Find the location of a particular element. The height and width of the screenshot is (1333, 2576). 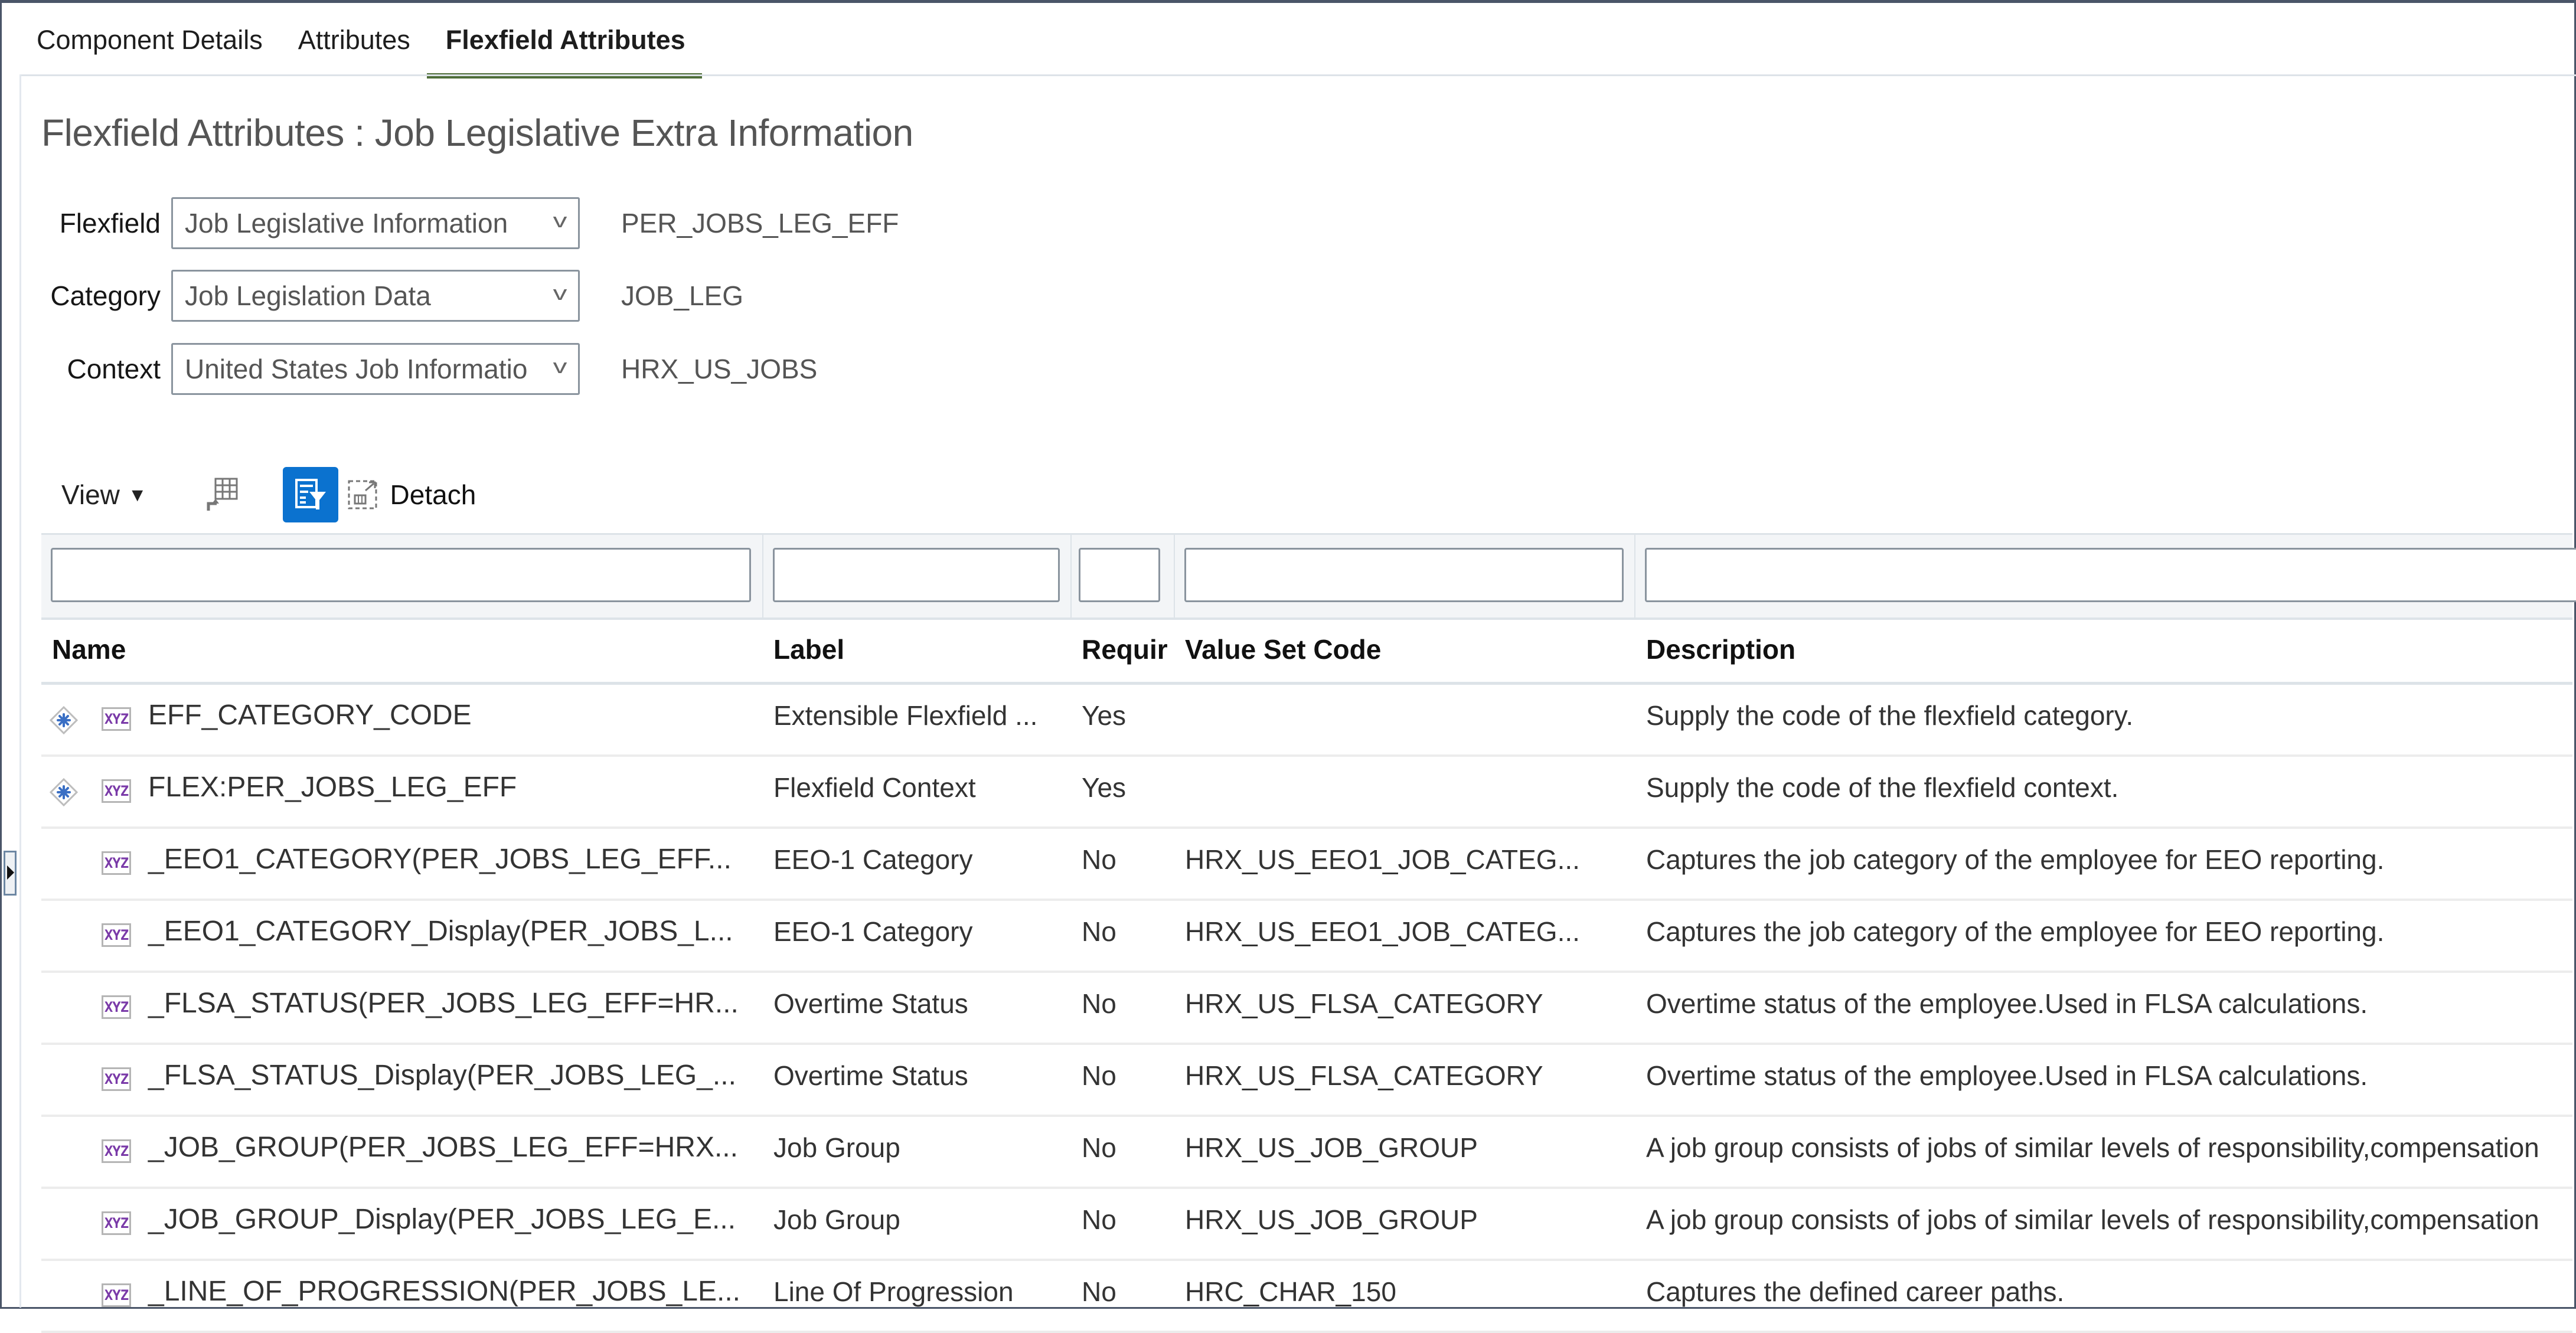

category-select: Job Legislation Data v is located at coordinates (375, 296).